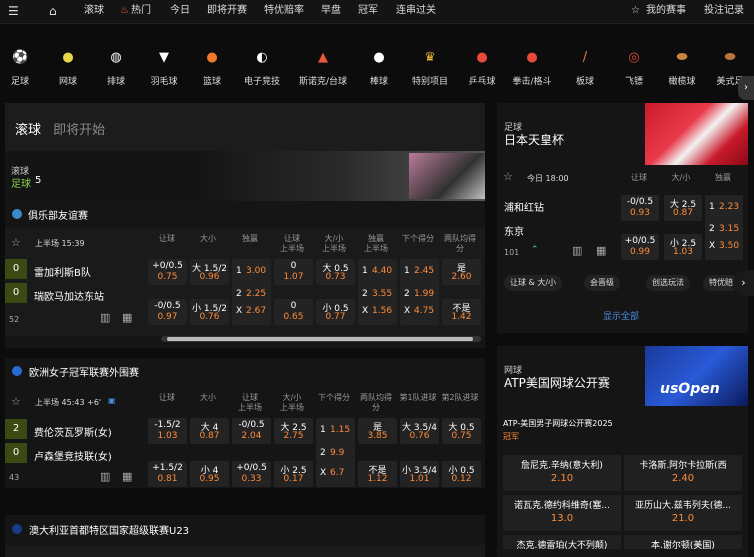 This screenshot has width=754, height=557. I want to click on odds-price: 3.50, so click(729, 246).